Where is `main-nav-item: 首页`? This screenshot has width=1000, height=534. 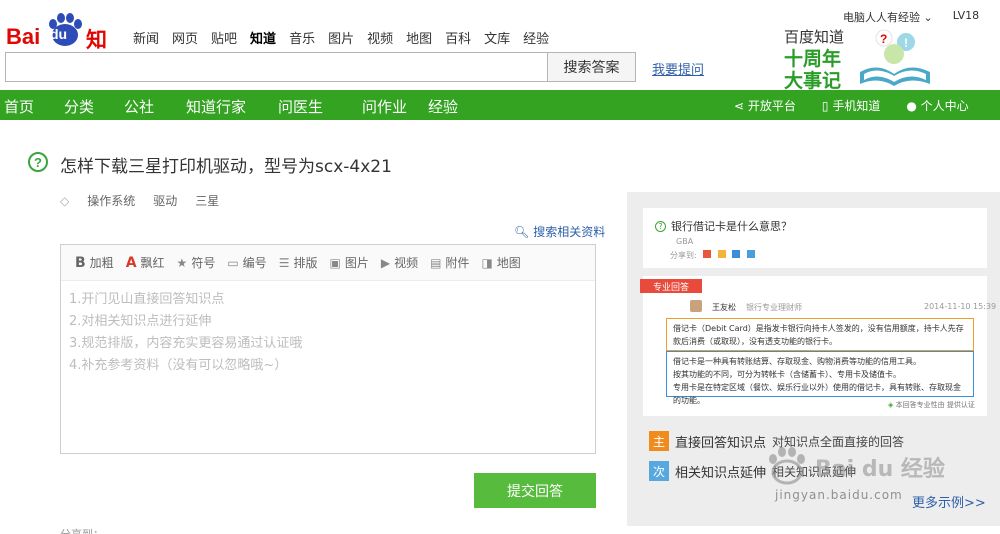
main-nav-item: 首页 is located at coordinates (32, 106).